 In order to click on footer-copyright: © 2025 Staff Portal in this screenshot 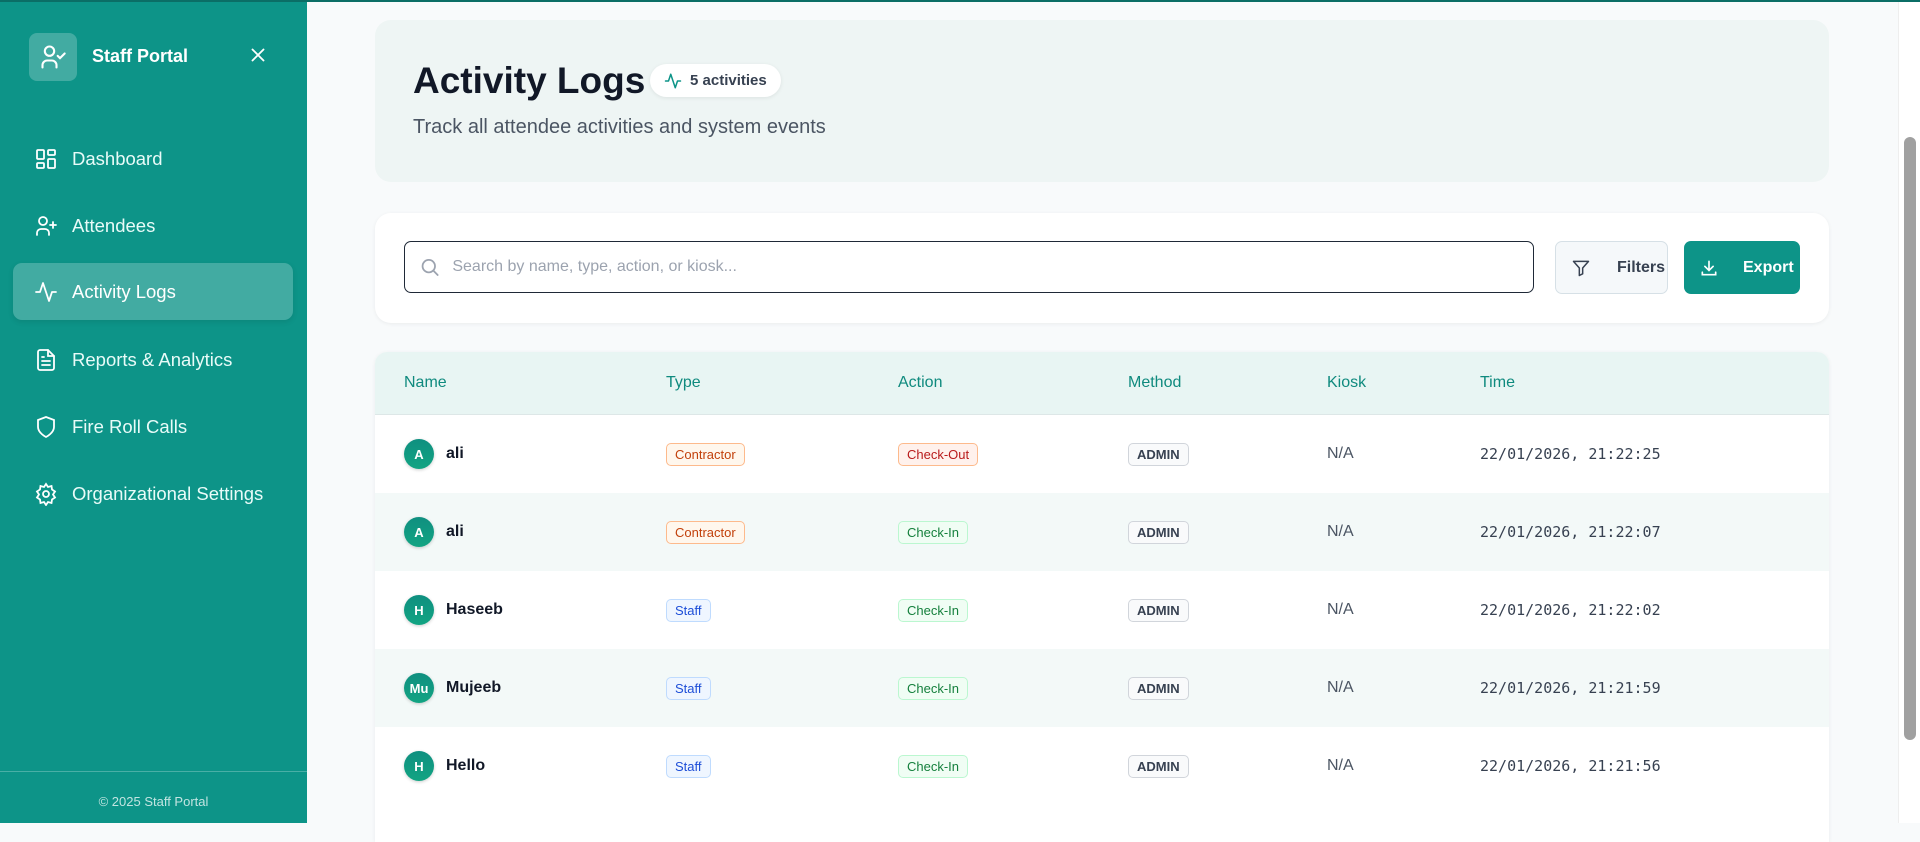, I will do `click(153, 801)`.